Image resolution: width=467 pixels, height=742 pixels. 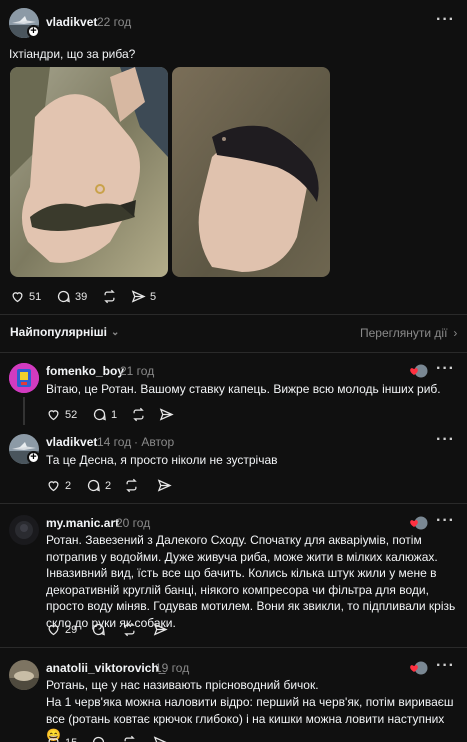 What do you see at coordinates (61, 738) in the screenshot?
I see `reply-like-button: 15` at bounding box center [61, 738].